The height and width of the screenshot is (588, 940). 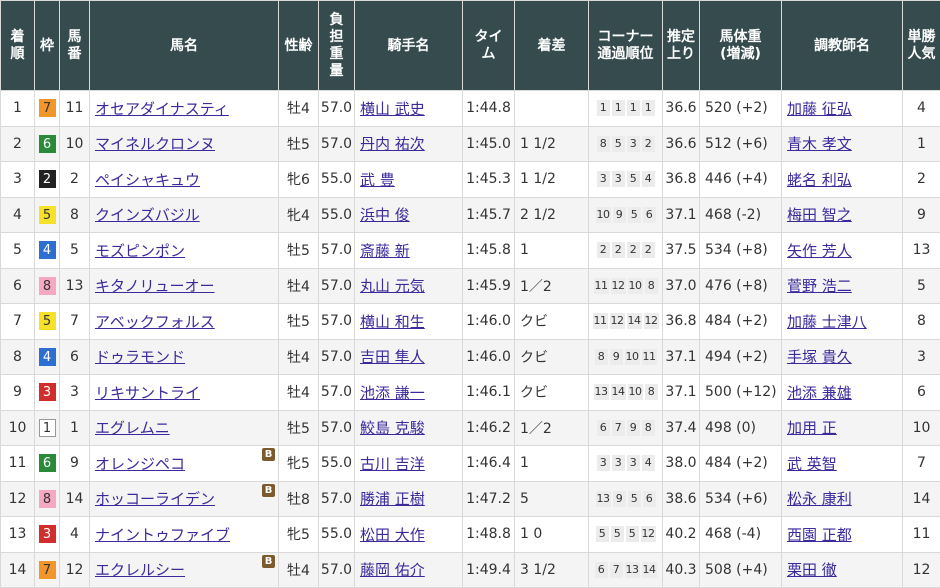 I want to click on horse-name-link: ペイシャキュウ, so click(x=147, y=180).